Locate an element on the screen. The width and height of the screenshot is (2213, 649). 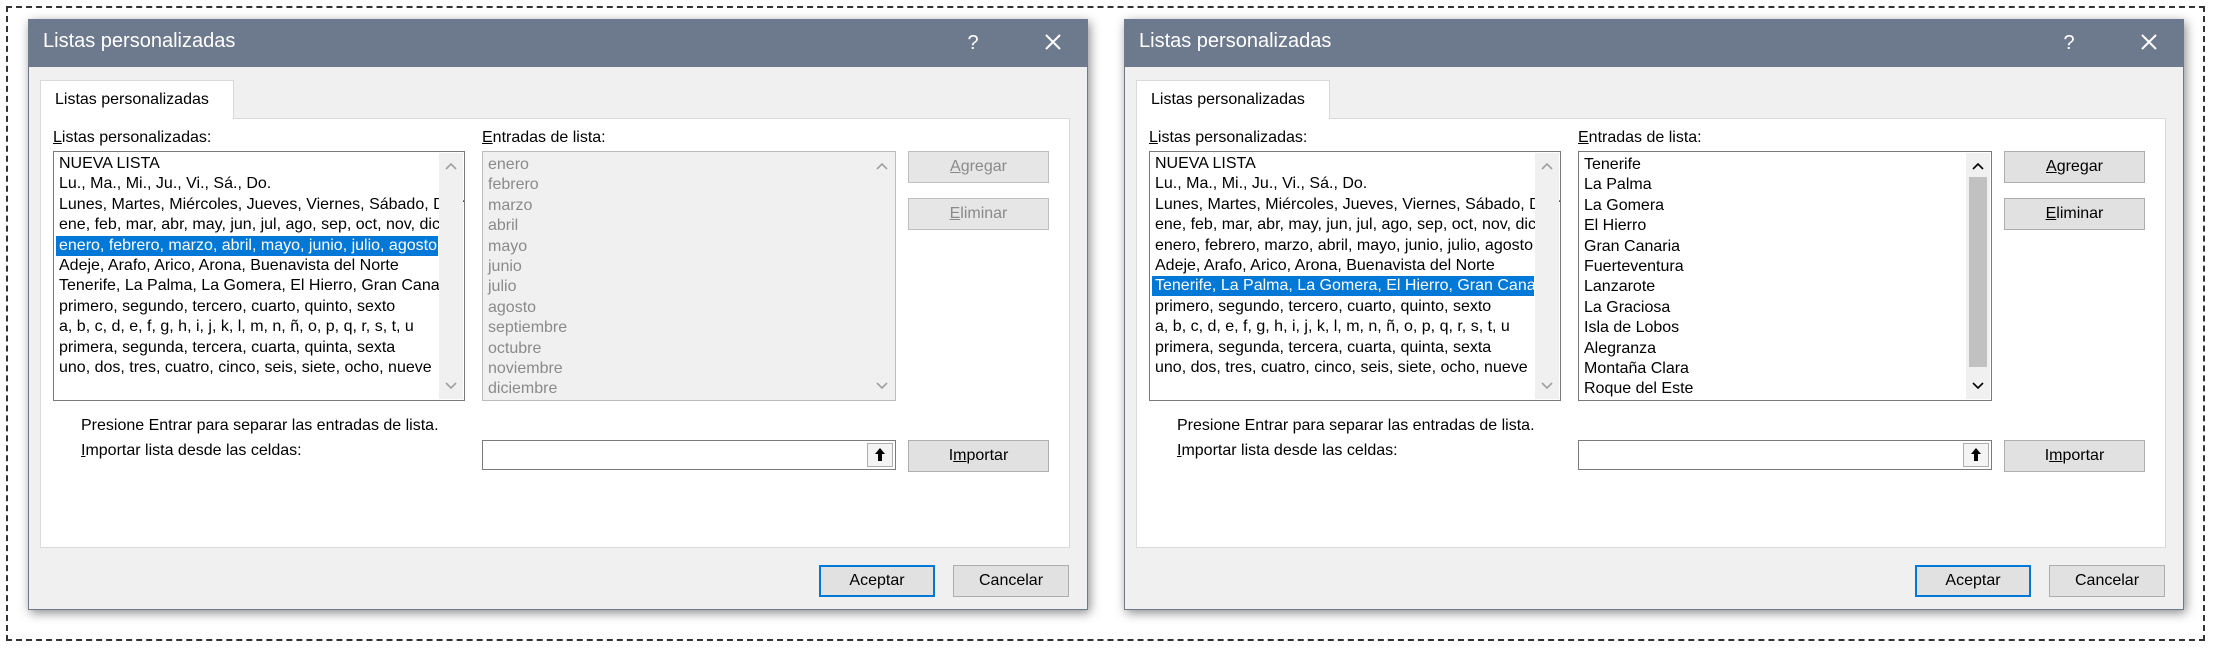
entry-line: El Hierro is located at coordinates (1615, 226).